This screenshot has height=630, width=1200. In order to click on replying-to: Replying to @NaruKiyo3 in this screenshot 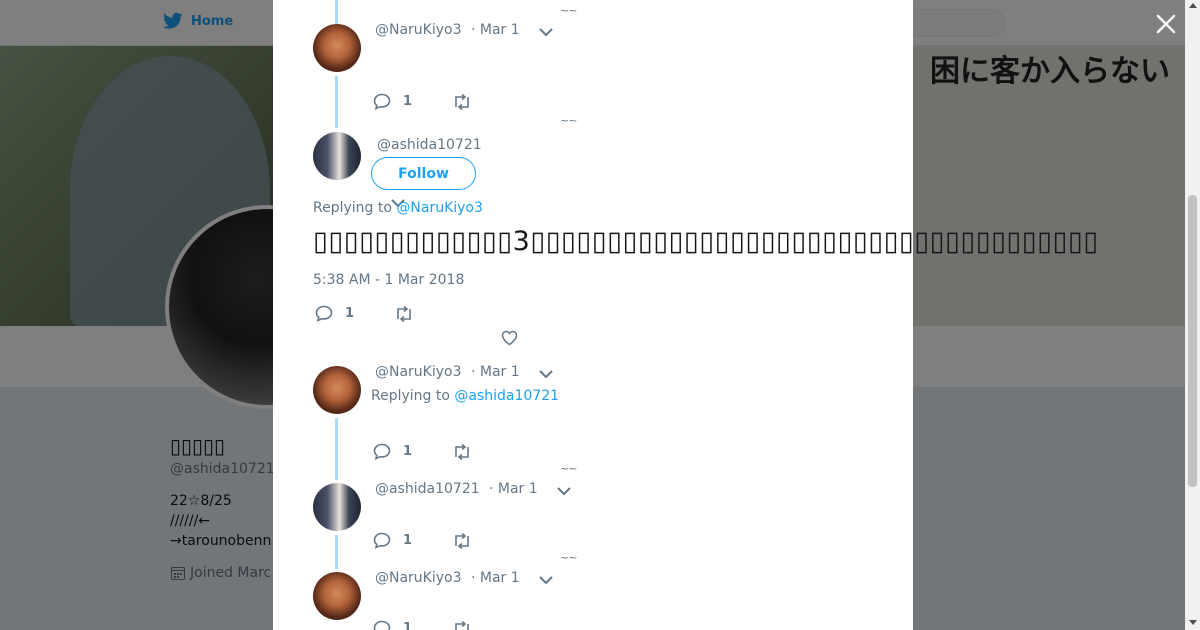, I will do `click(398, 208)`.